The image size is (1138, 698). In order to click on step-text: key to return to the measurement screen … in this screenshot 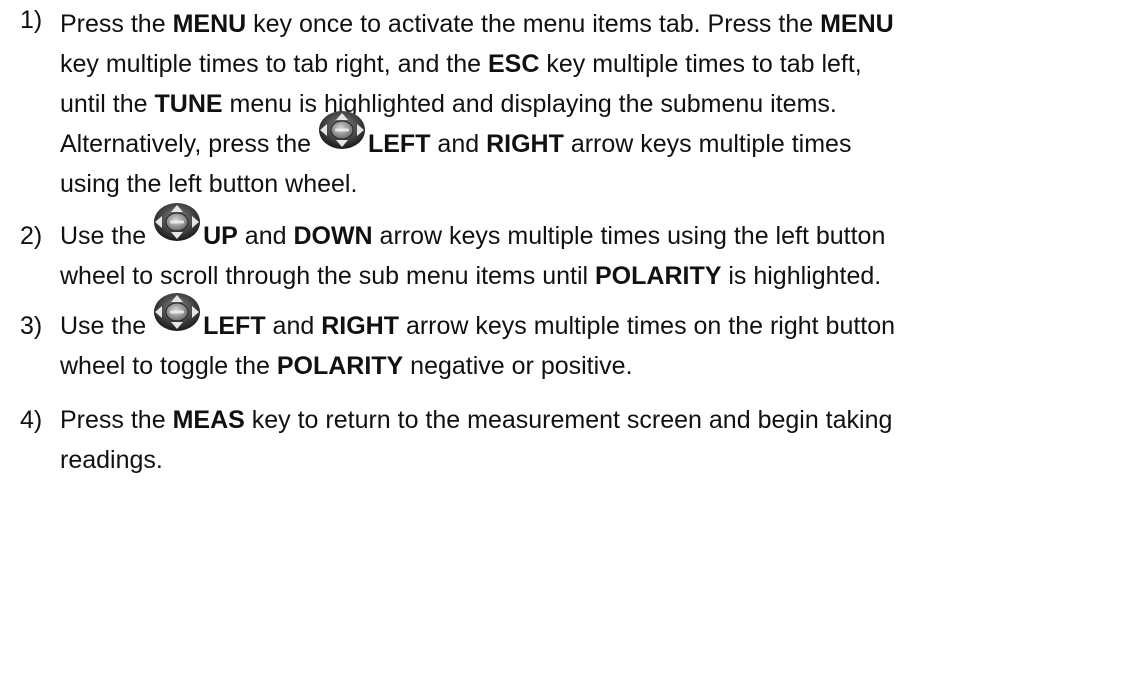, I will do `click(568, 420)`.